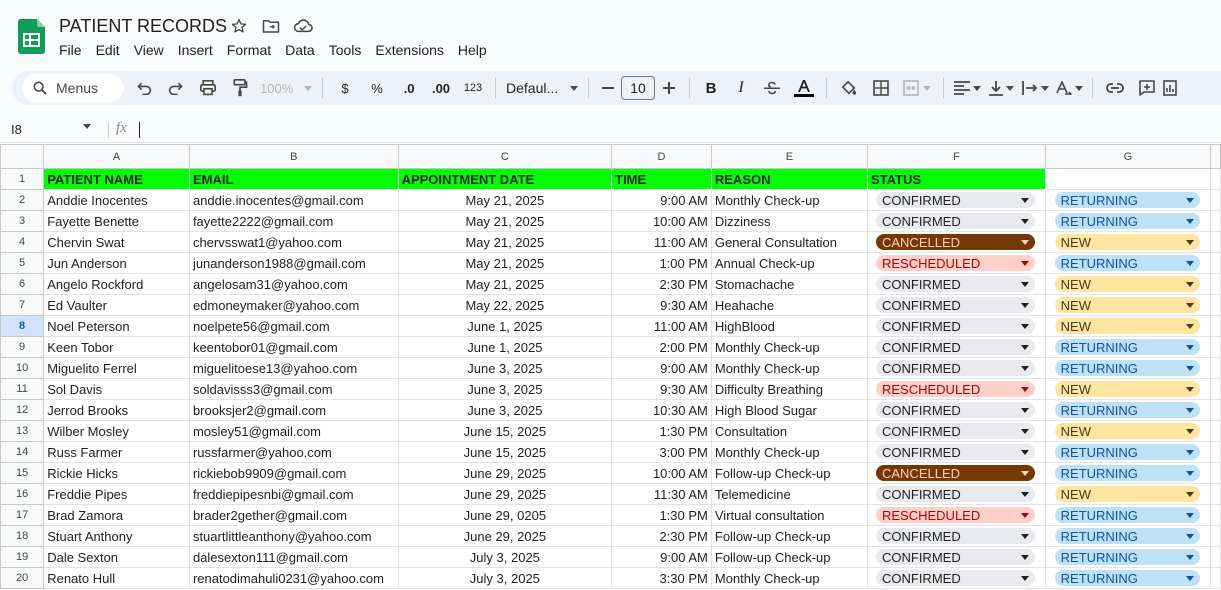 This screenshot has height=590, width=1221. I want to click on email-cell: angelosam31@yahoo.com, so click(293, 284).